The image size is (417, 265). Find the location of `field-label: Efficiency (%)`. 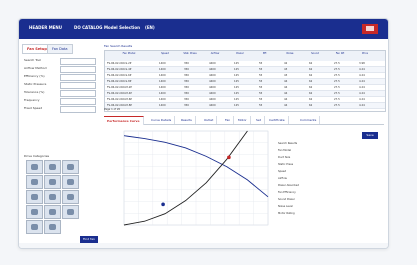

field-label: Efficiency (%) is located at coordinates (34, 76).